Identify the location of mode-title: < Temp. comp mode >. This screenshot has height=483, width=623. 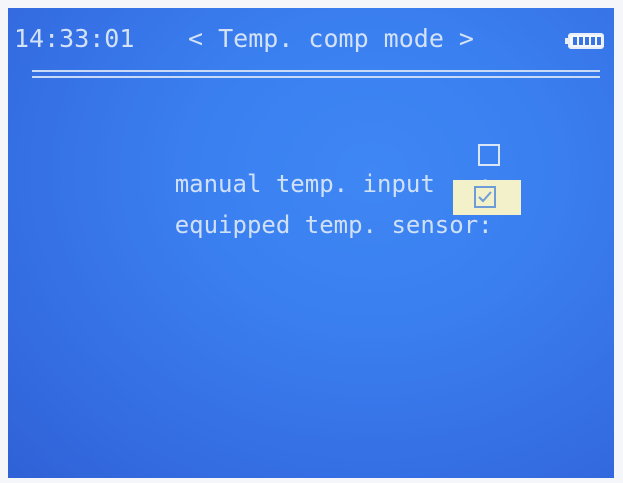
(331, 38).